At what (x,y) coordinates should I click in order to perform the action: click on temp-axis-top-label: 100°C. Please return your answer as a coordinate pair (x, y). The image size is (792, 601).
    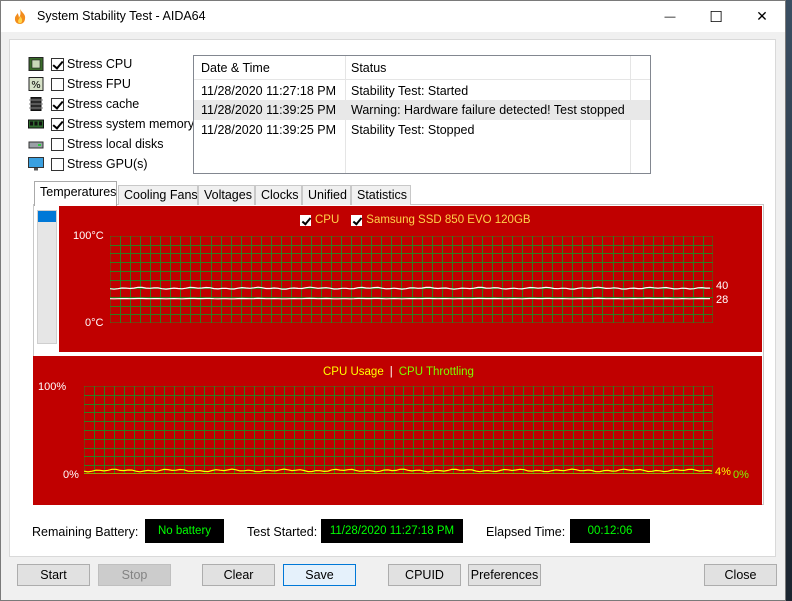
    Looking at the image, I should click on (88, 236).